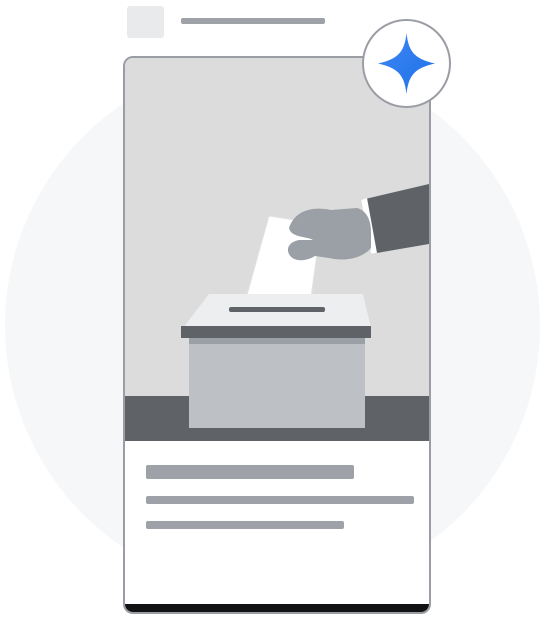 This screenshot has height=617, width=541. I want to click on ballot-box-shadow, so click(277, 341).